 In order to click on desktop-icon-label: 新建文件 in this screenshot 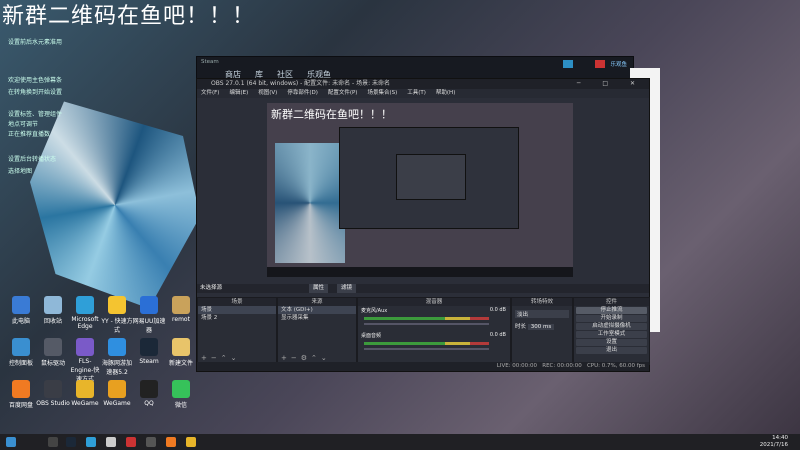, I will do `click(180, 363)`.